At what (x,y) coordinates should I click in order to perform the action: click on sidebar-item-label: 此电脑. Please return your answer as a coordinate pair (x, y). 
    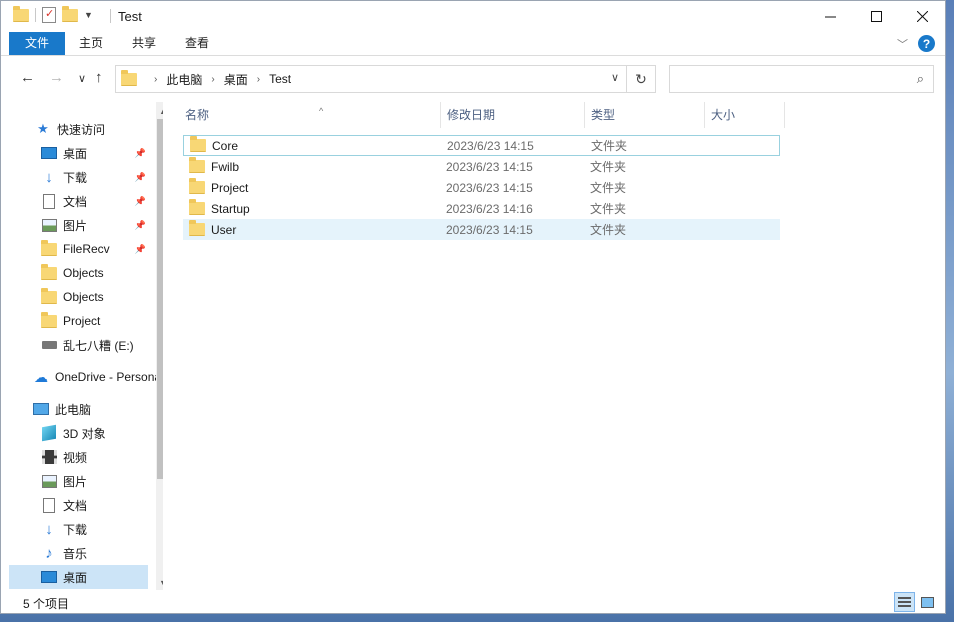
    Looking at the image, I should click on (73, 409).